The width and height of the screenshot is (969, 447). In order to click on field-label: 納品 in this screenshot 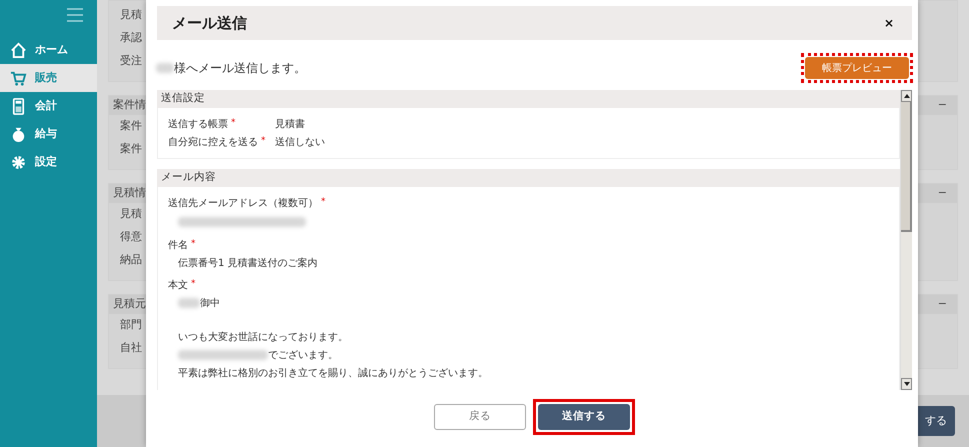, I will do `click(131, 260)`.